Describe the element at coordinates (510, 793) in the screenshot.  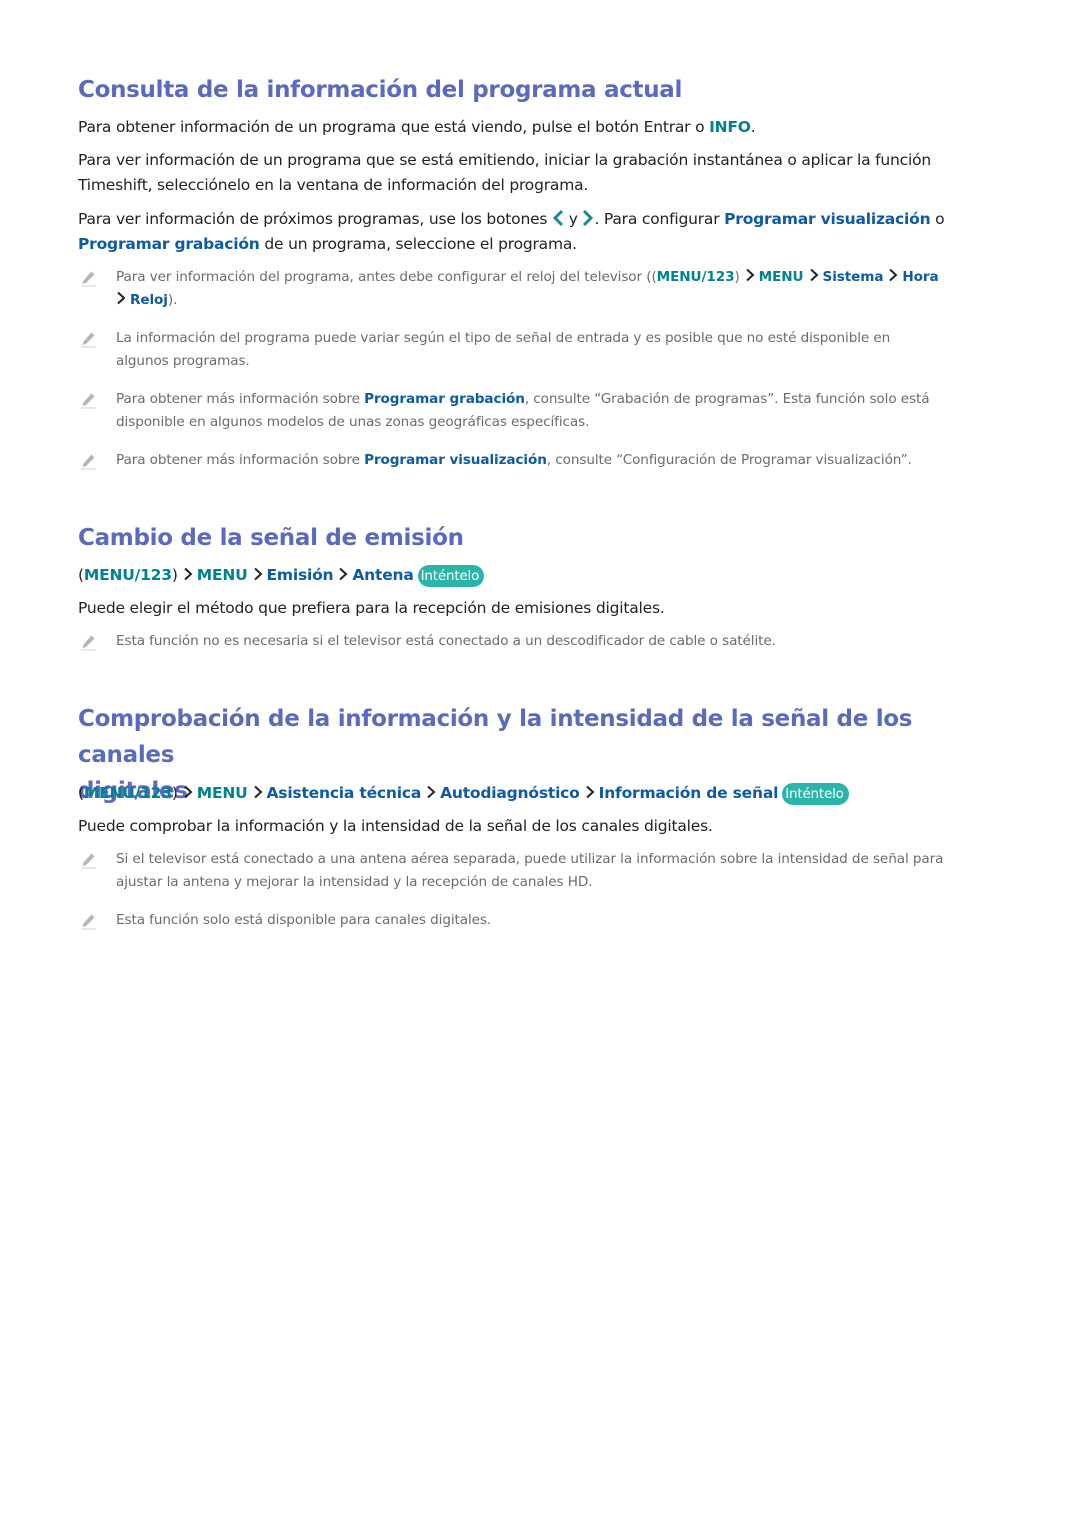
I see `path-autodiagnostico: Autodiagnóstico` at that location.